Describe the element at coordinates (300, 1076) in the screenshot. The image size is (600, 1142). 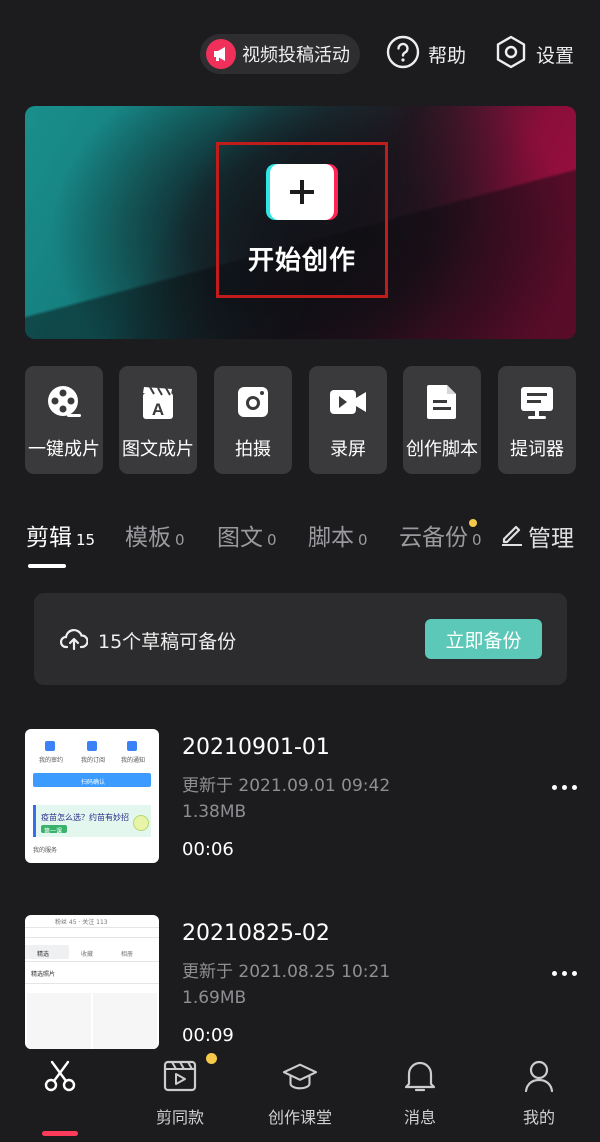
I see `graduation-cap-icon` at that location.